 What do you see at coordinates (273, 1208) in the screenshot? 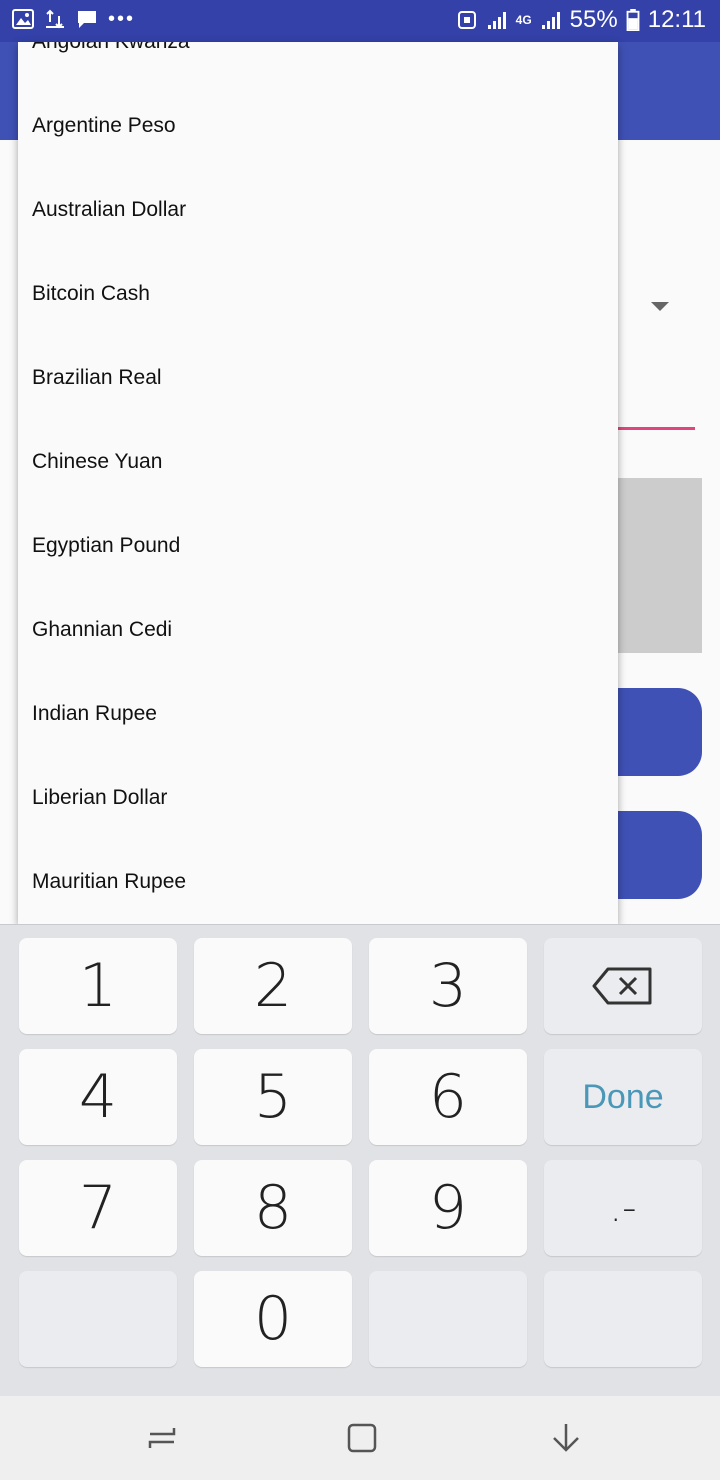
I see `key-8: 8` at bounding box center [273, 1208].